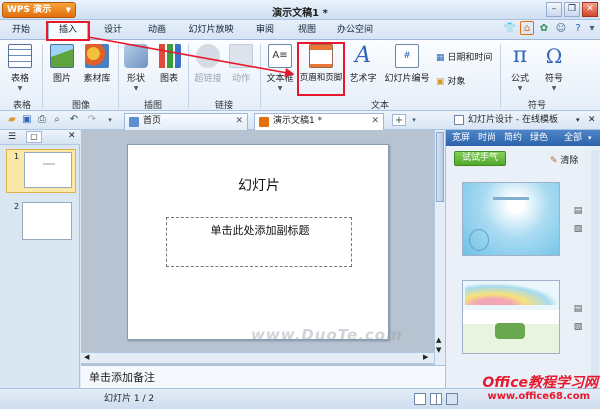 The height and width of the screenshot is (409, 600). What do you see at coordinates (511, 317) in the screenshot?
I see `template-thumbnail-garden` at bounding box center [511, 317].